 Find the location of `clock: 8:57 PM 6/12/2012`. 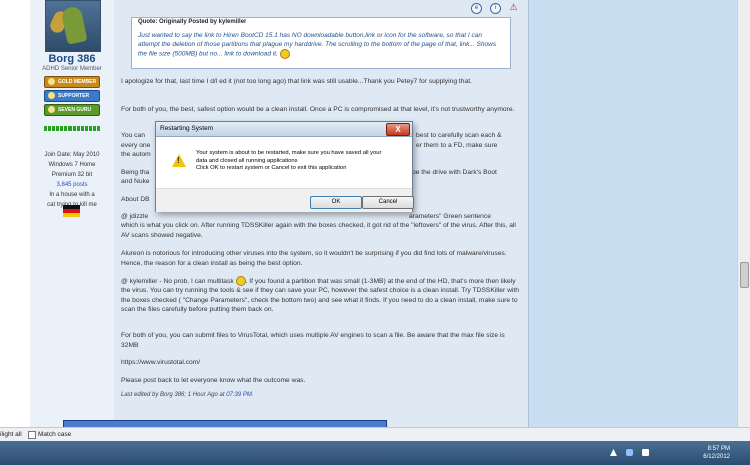

clock: 8:57 PM 6/12/2012 is located at coordinates (716, 453).